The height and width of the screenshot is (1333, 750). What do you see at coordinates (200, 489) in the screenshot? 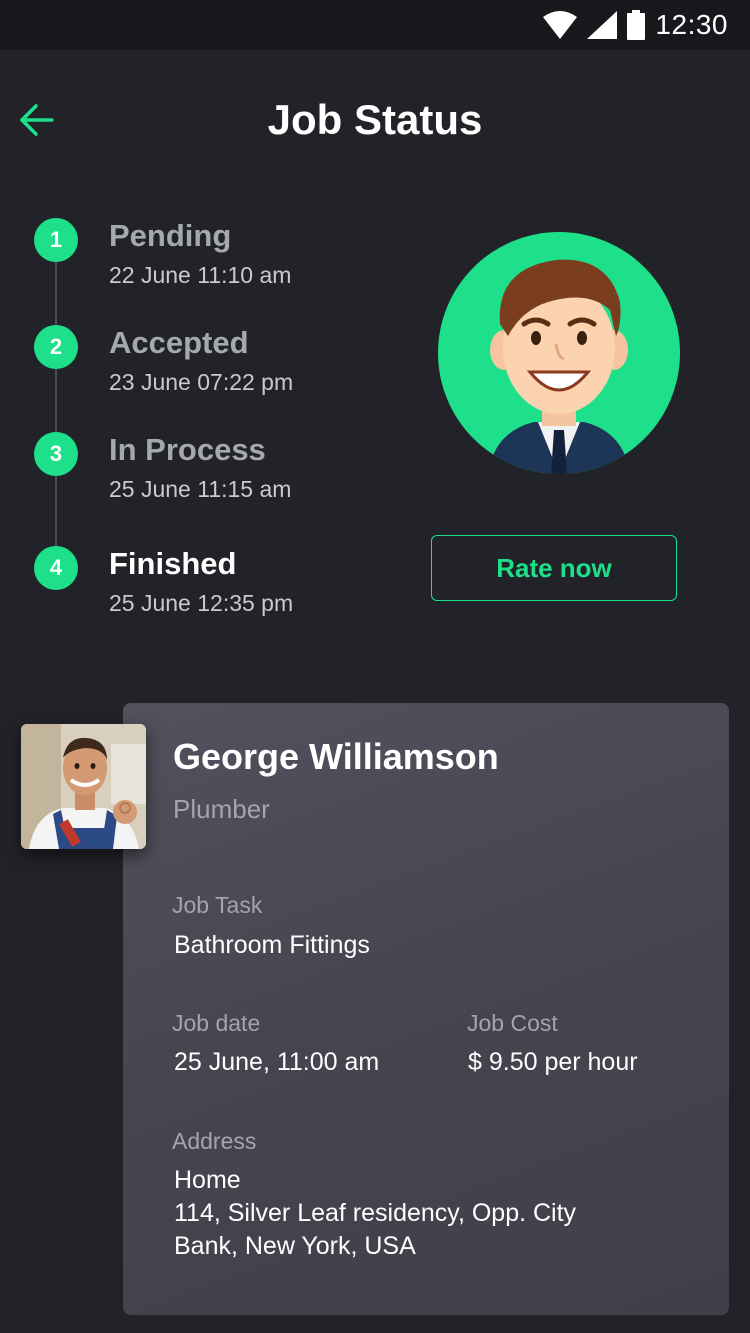
I see `step-time: 25 June 11:15 am` at bounding box center [200, 489].